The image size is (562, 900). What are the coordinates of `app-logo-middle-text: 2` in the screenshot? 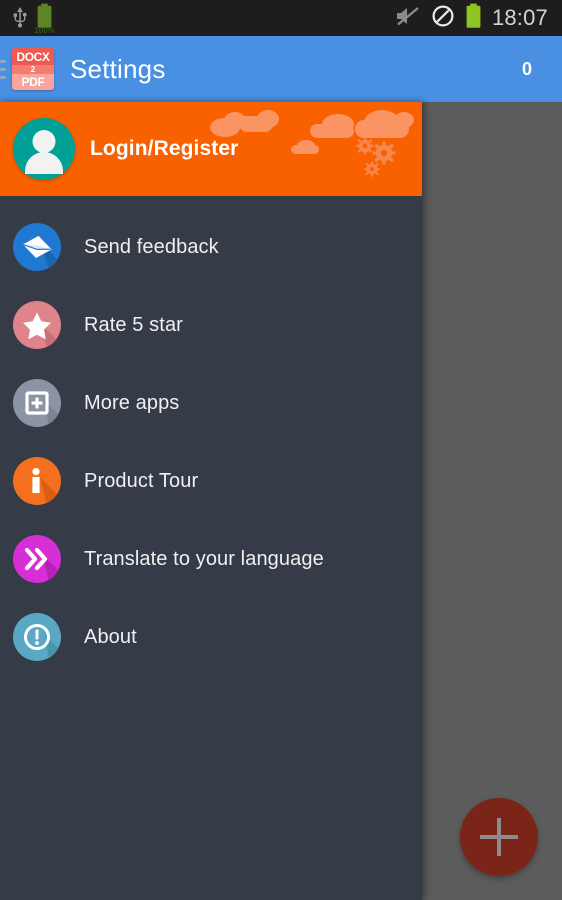 It's located at (33, 70).